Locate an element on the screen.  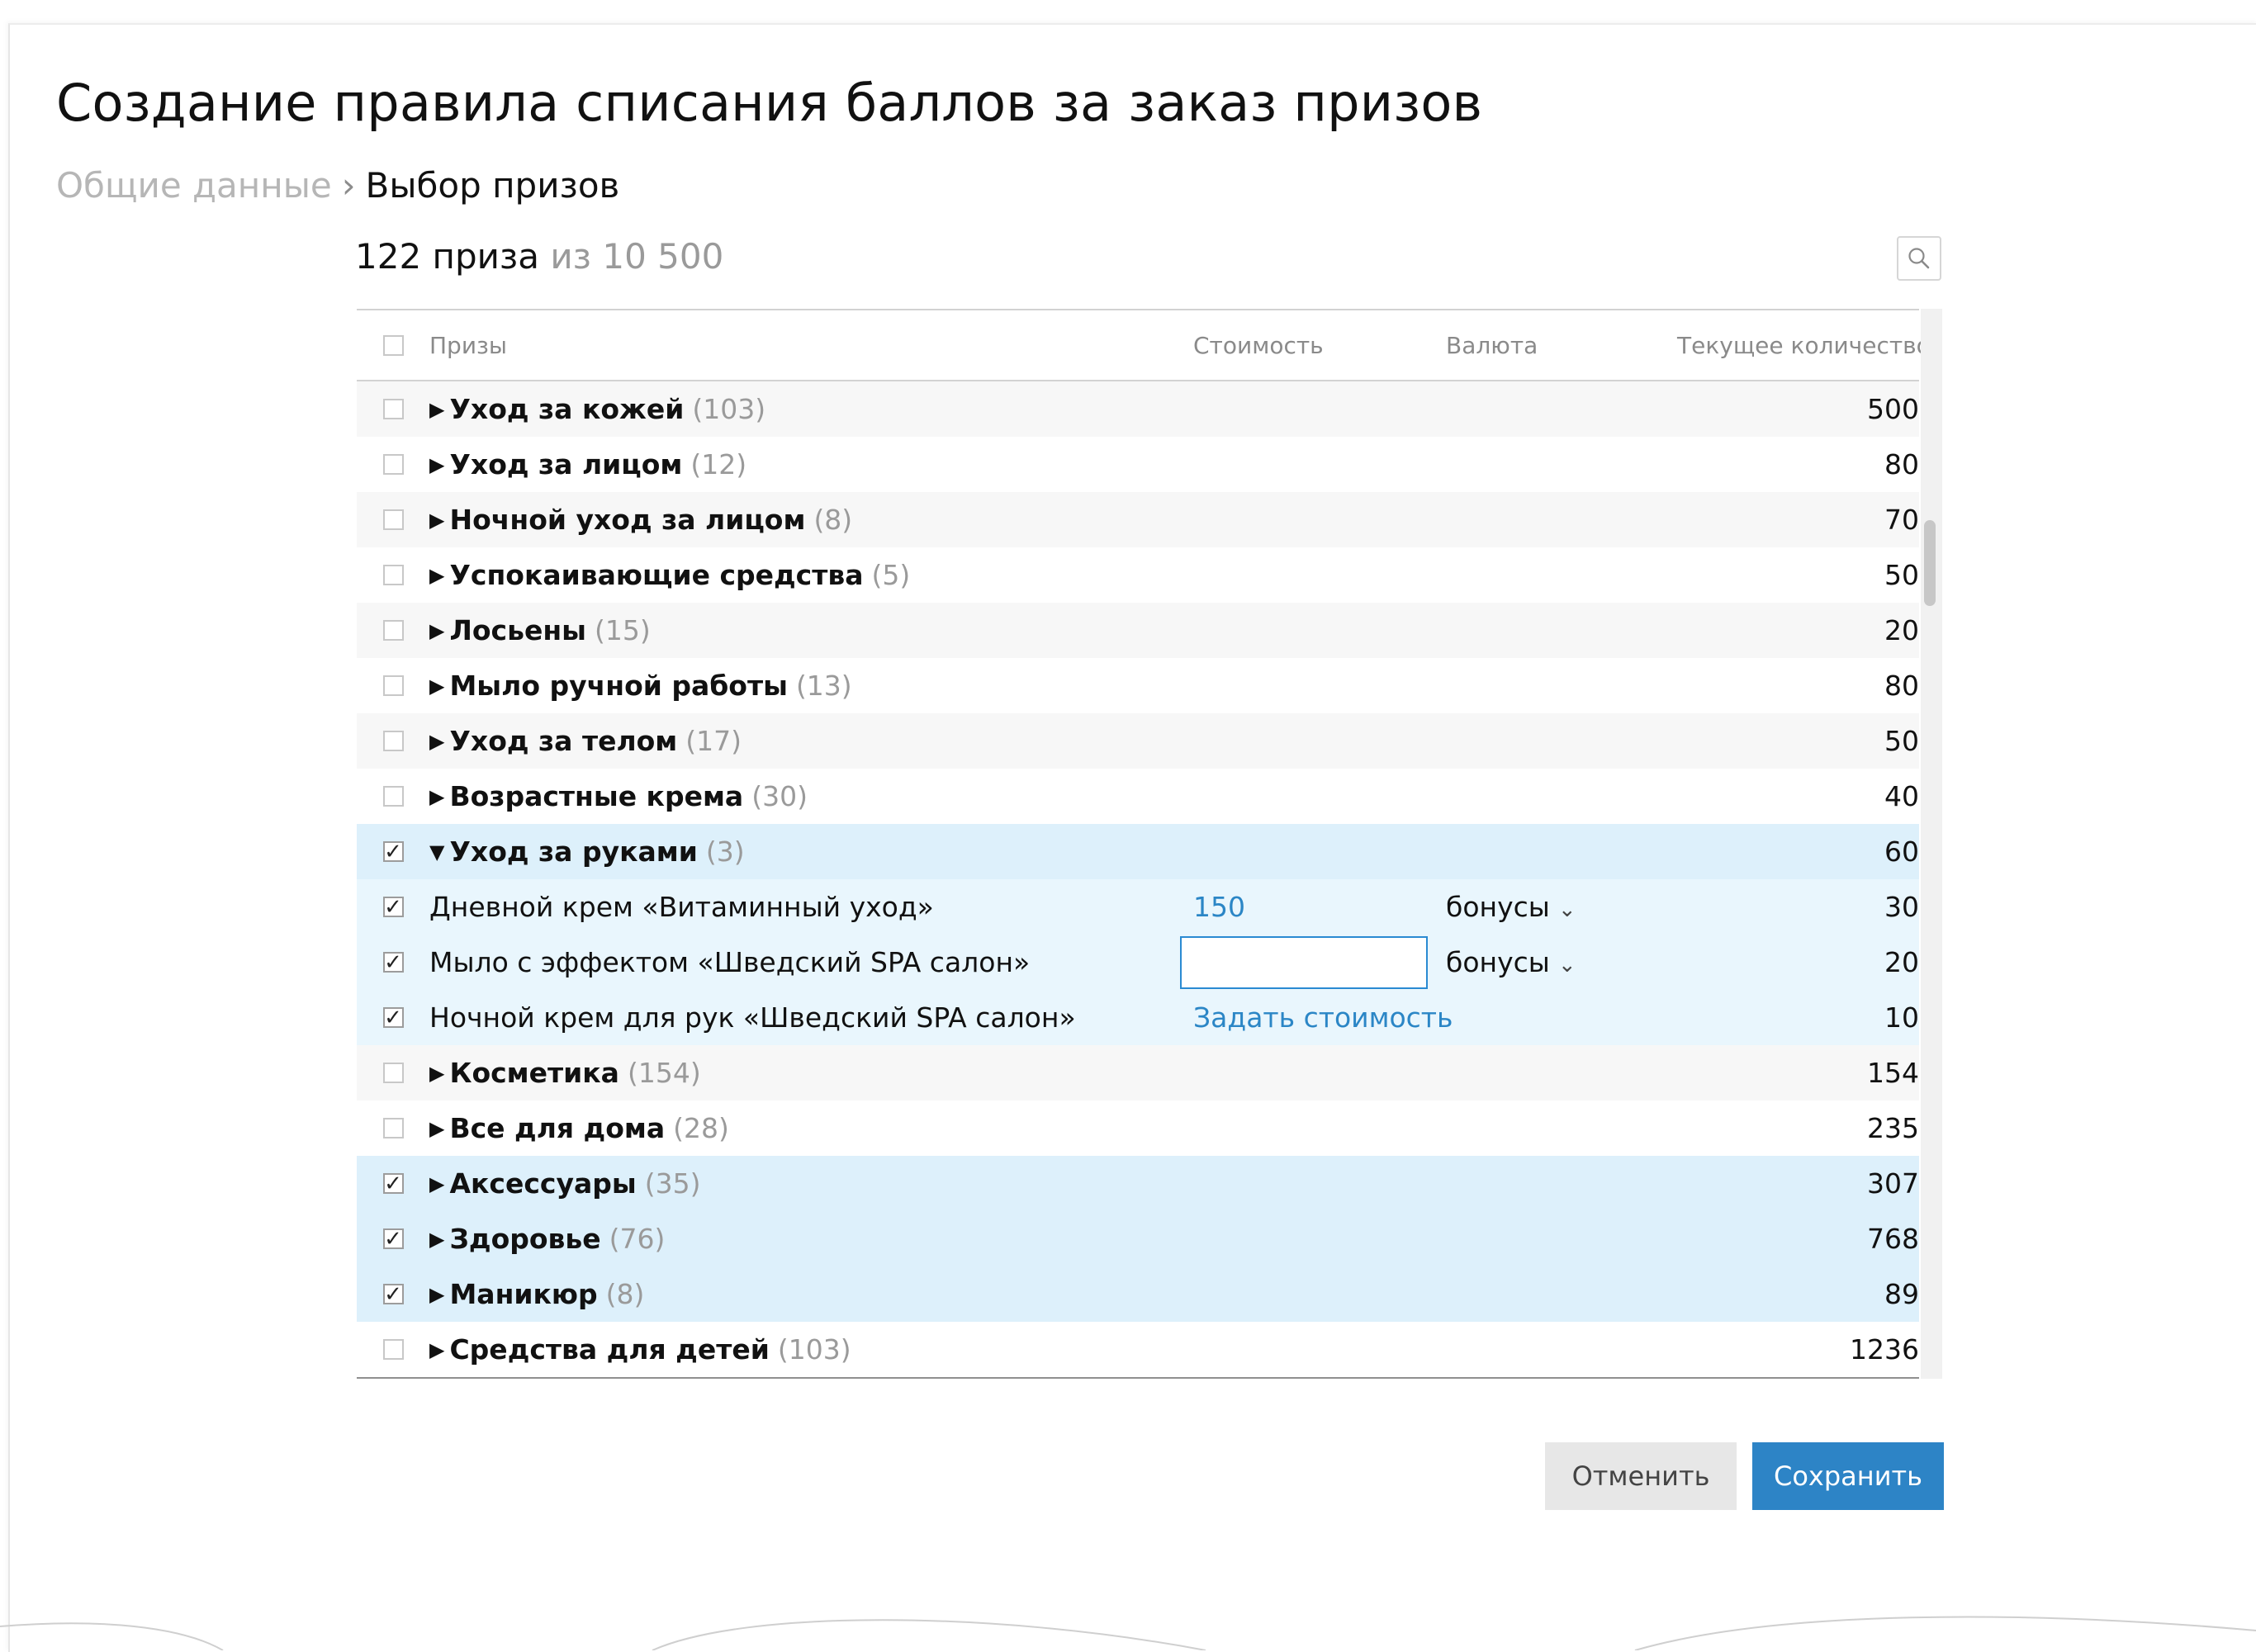
table-row-category: ▶ Уход за телом (17) 50 is located at coordinates (1138, 741).